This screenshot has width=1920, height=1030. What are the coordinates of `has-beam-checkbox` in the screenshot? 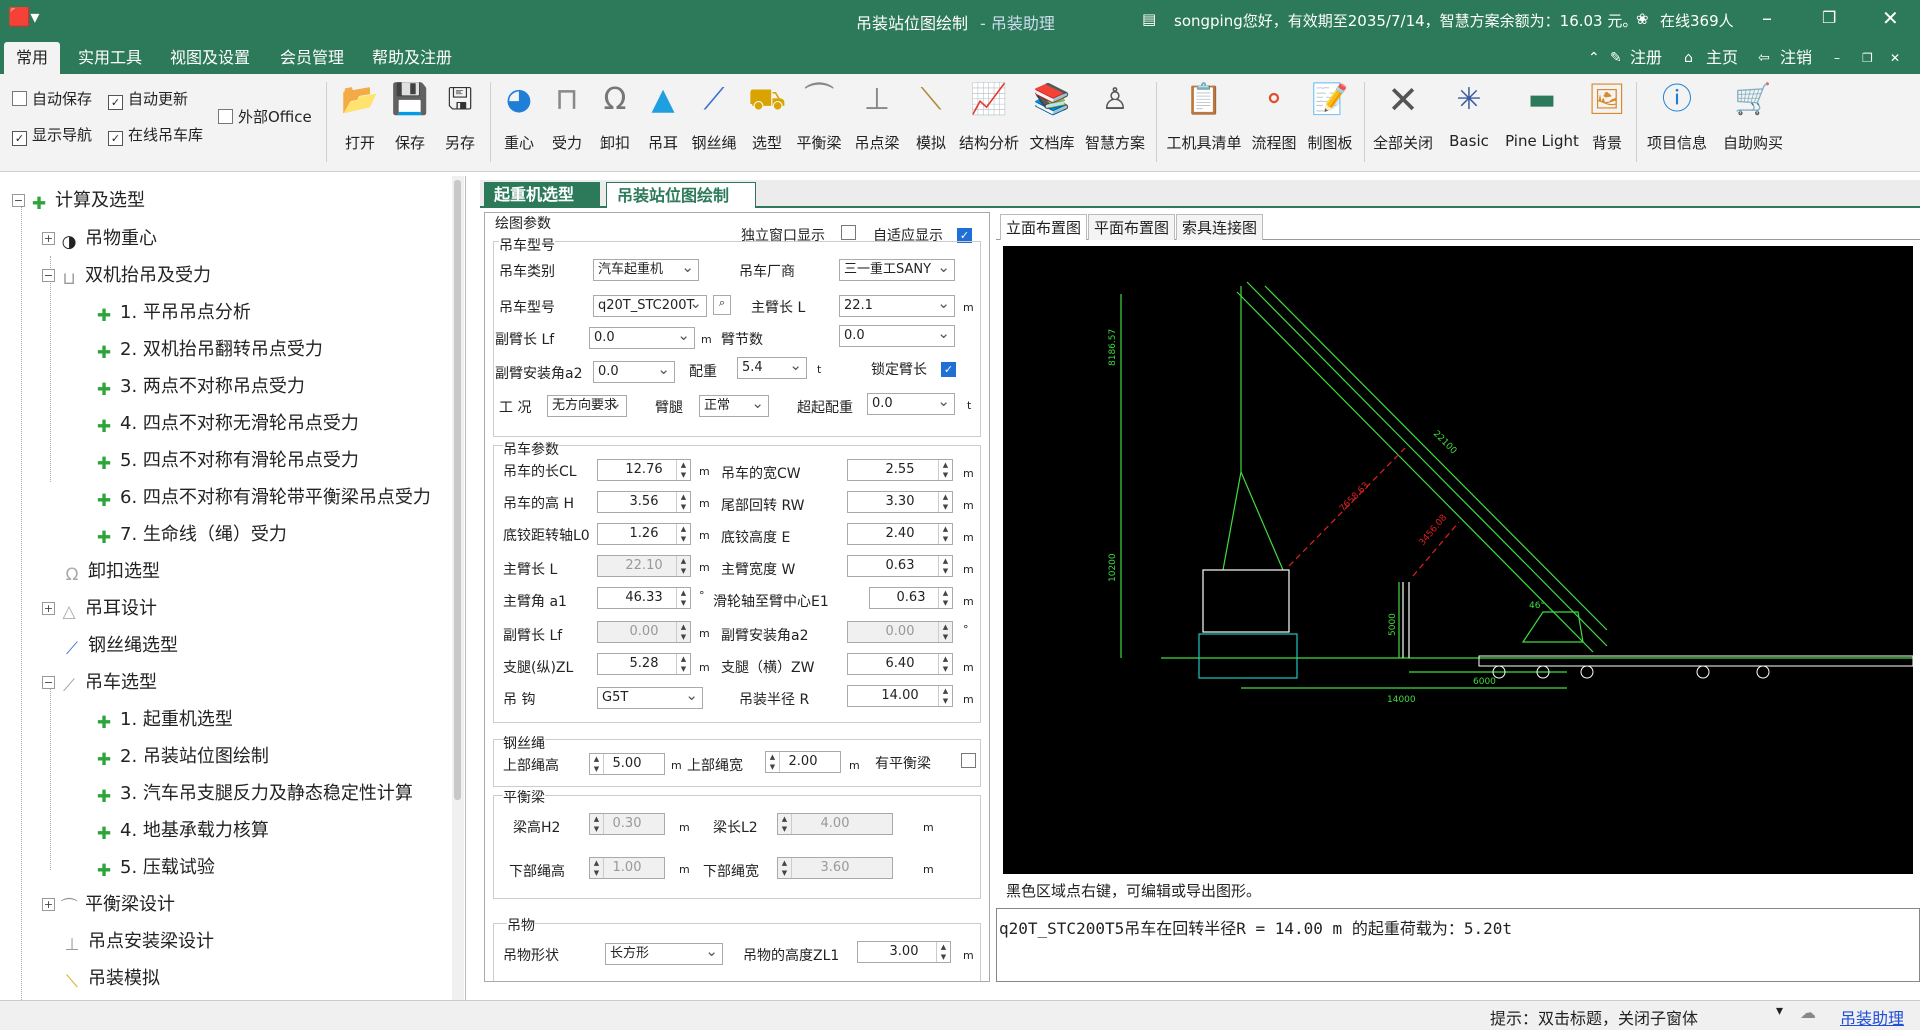 It's located at (971, 761).